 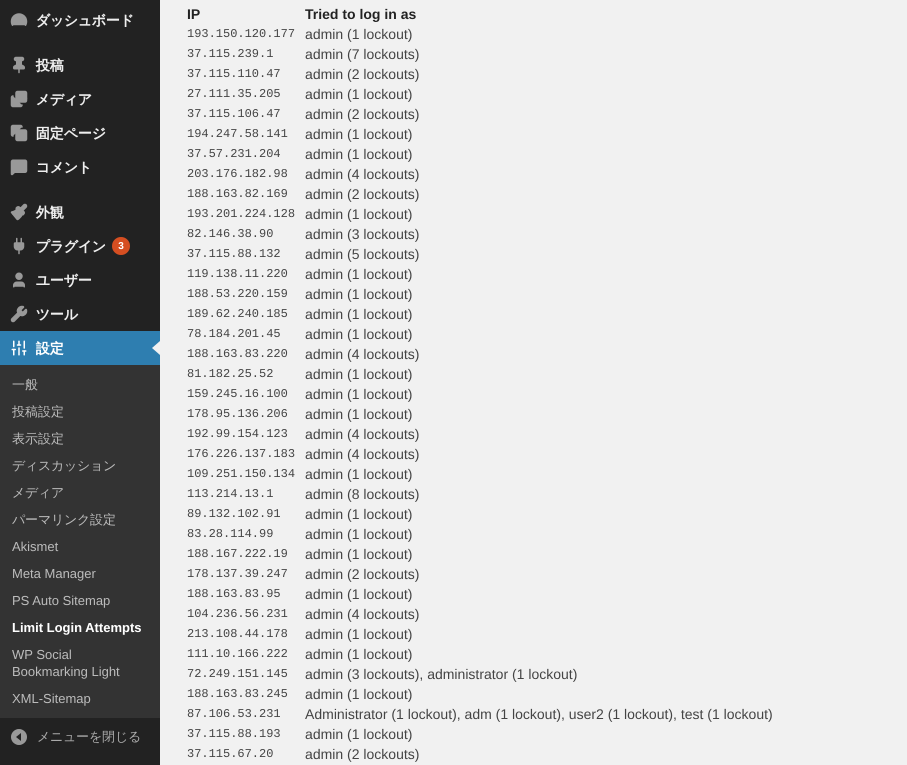 I want to click on column-header: IP, so click(x=246, y=14).